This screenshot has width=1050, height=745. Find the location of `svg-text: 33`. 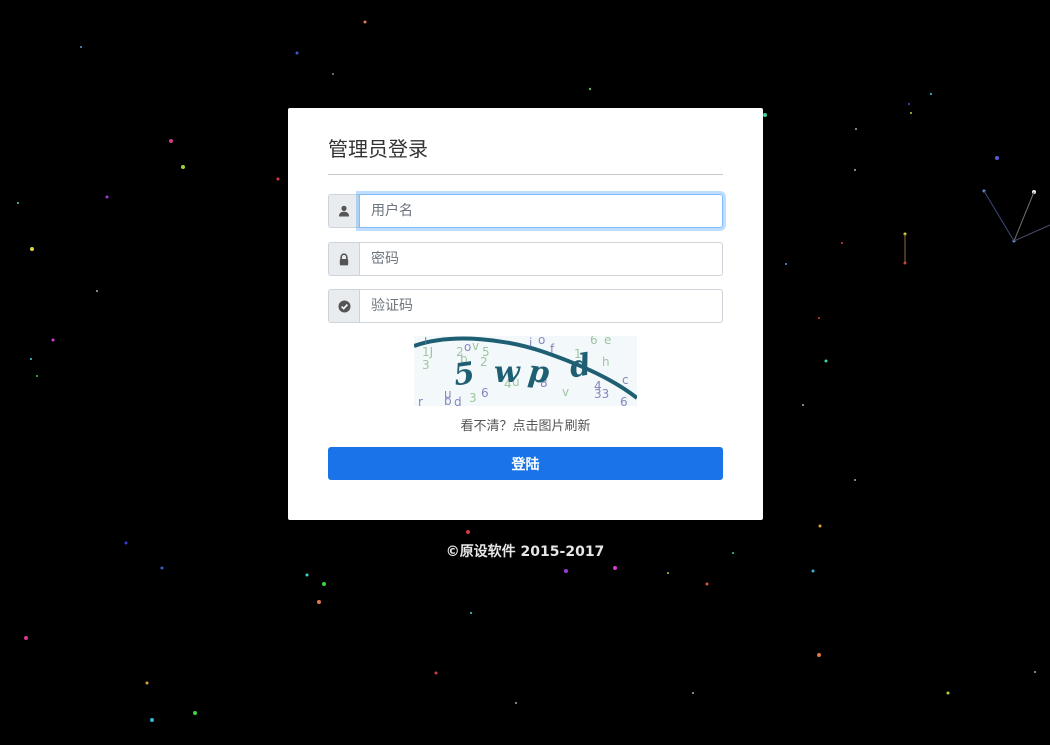

svg-text: 33 is located at coordinates (601, 394).